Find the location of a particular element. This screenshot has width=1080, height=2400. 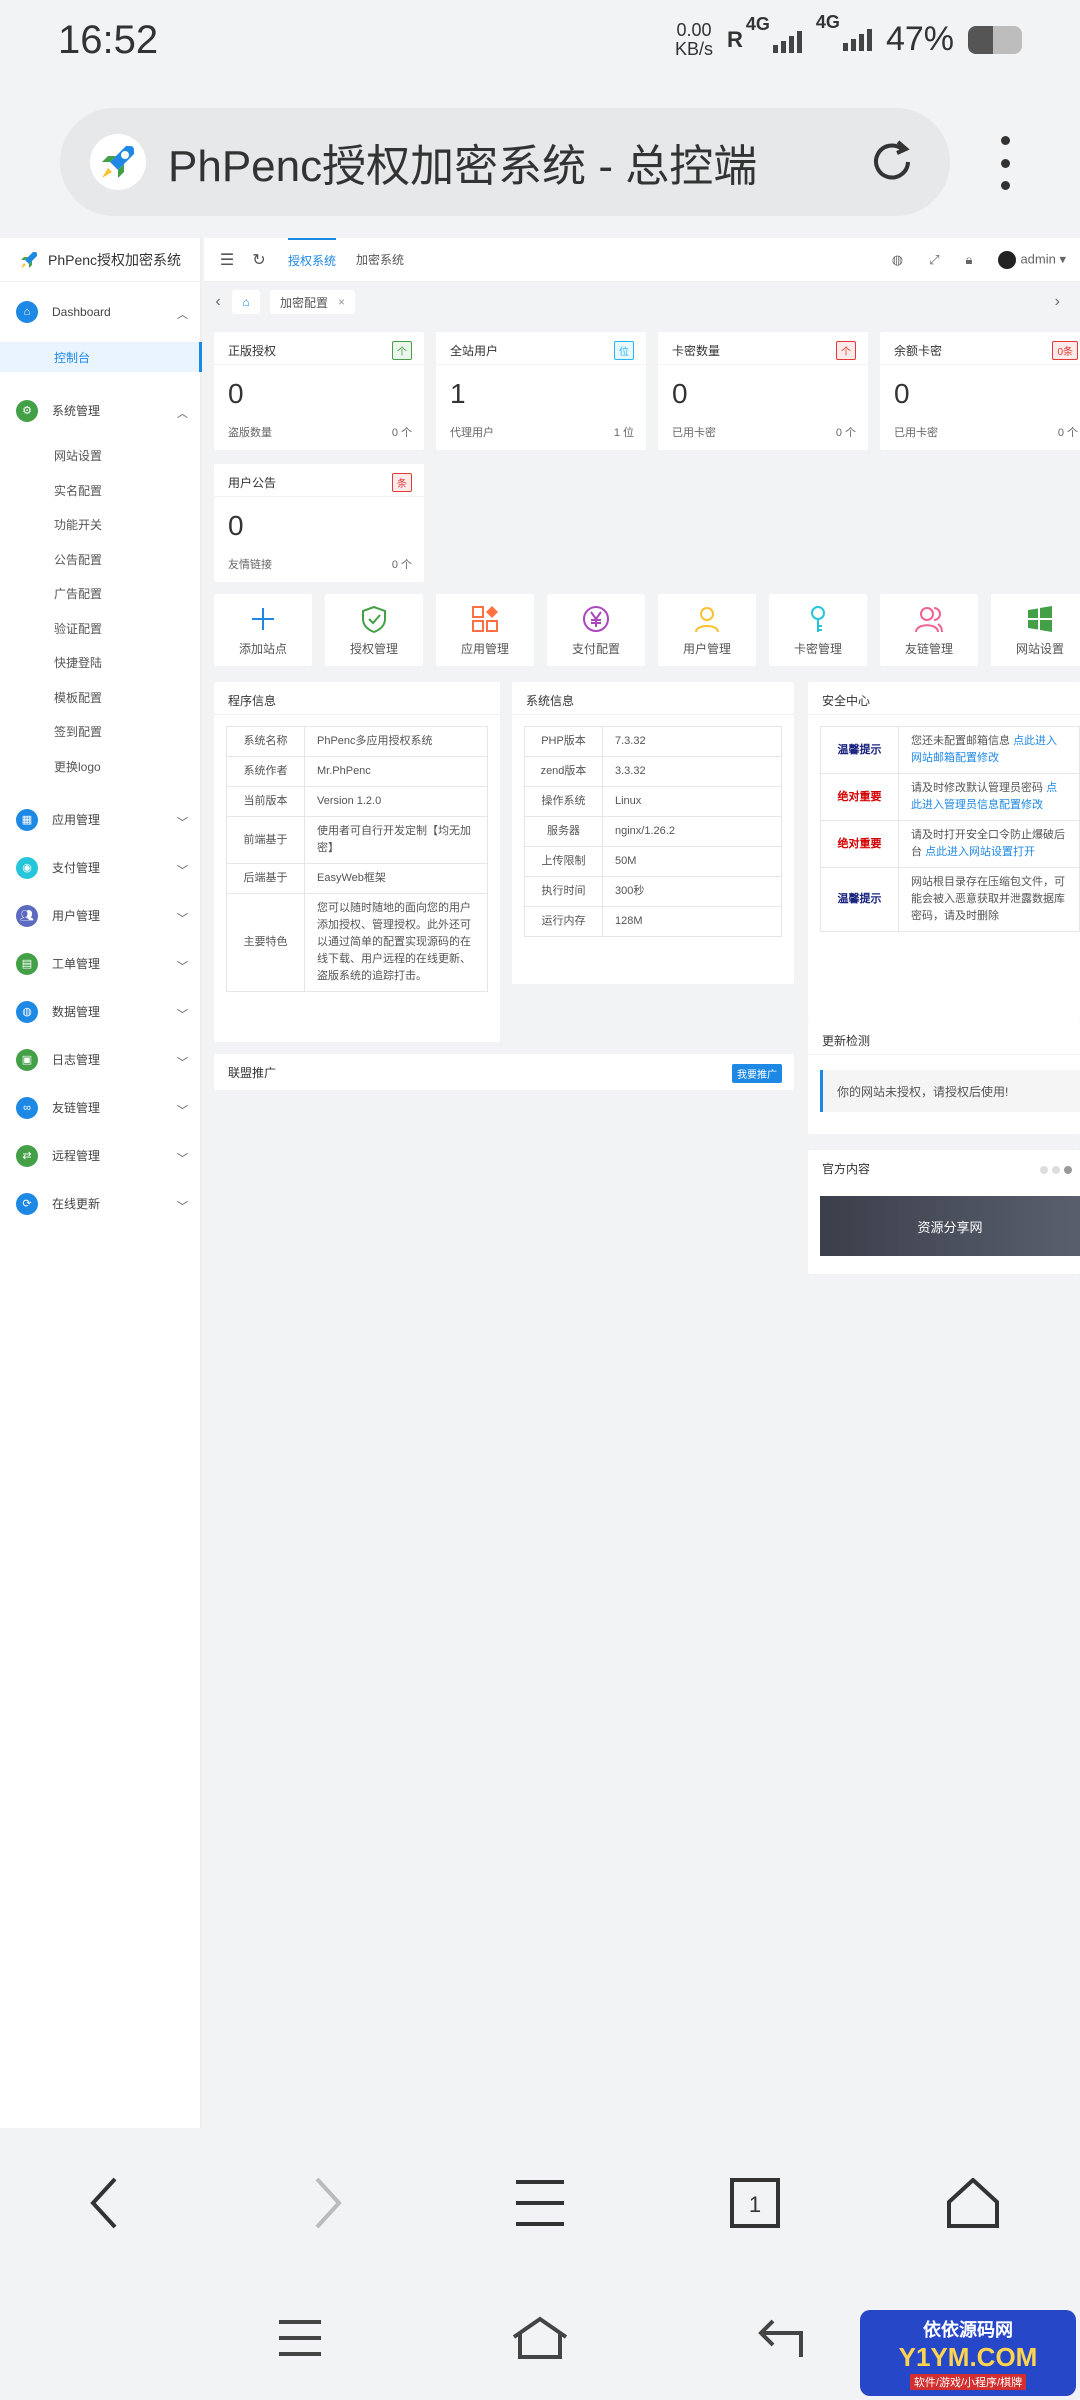

brand: PhPenc授权加密系统 is located at coordinates (100, 260).